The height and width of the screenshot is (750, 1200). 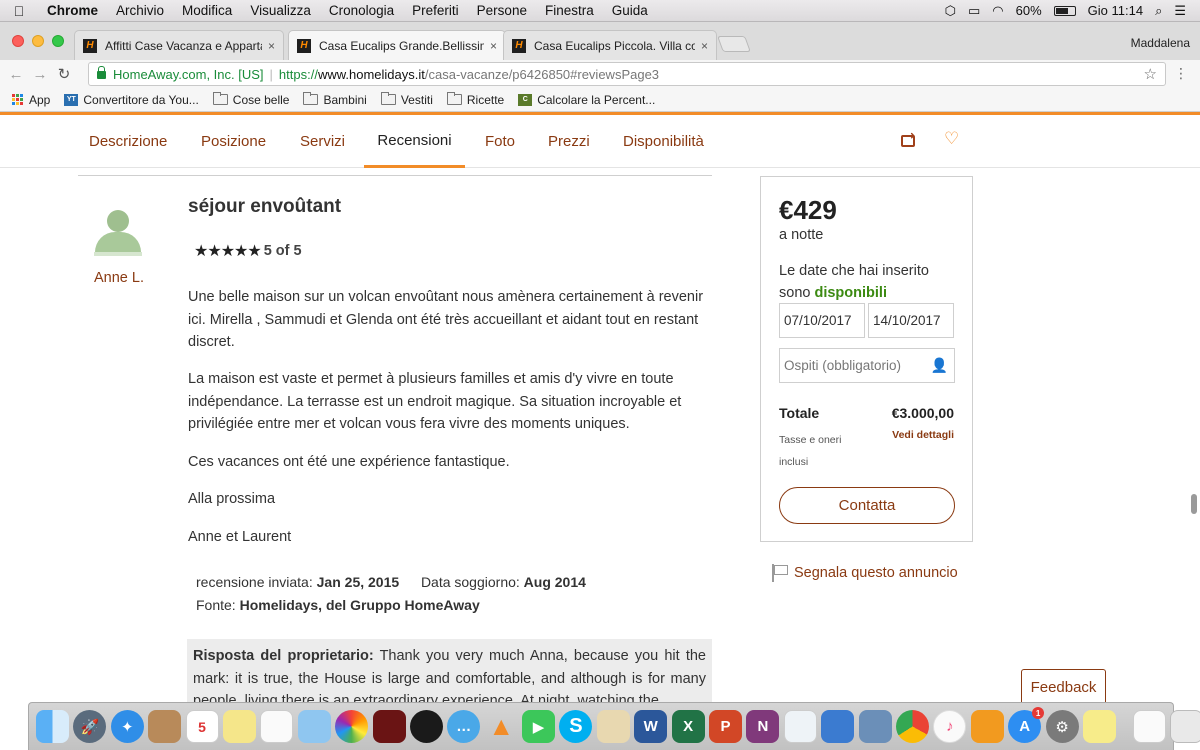 What do you see at coordinates (40, 74) in the screenshot?
I see `forward-arrow-icon: →` at bounding box center [40, 74].